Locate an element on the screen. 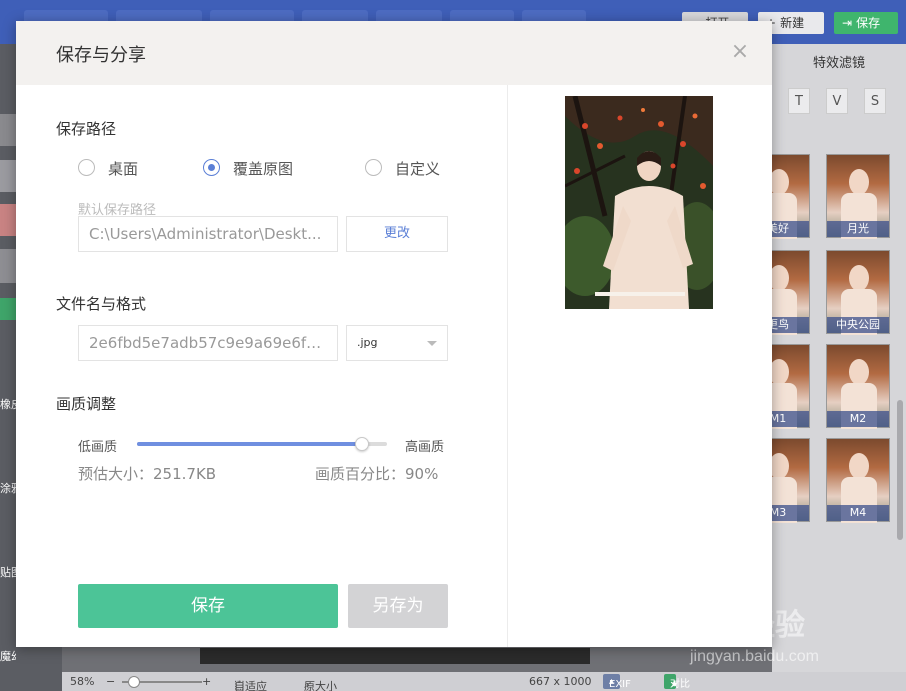 This screenshot has height=691, width=906. radio-circle-selected is located at coordinates (211, 167).